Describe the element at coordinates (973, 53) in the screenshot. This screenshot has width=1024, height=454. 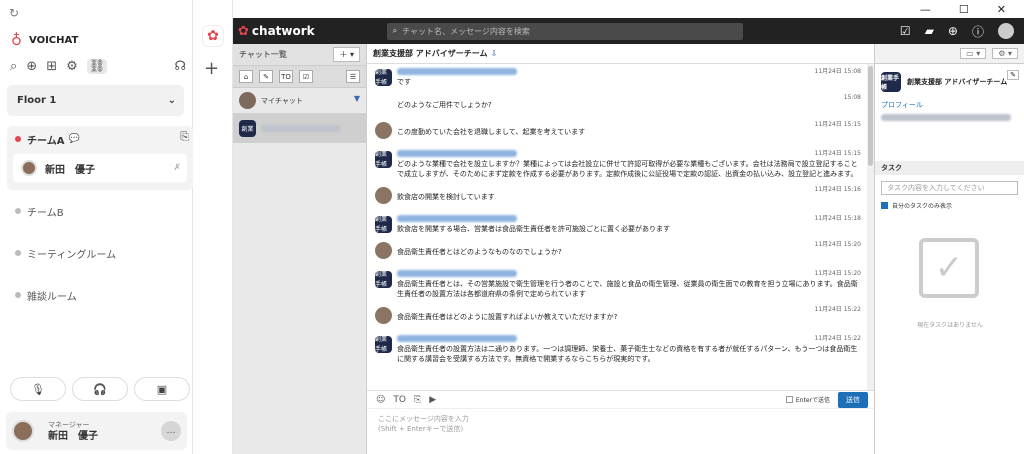
I see `folder-button: ▭ ▾` at that location.